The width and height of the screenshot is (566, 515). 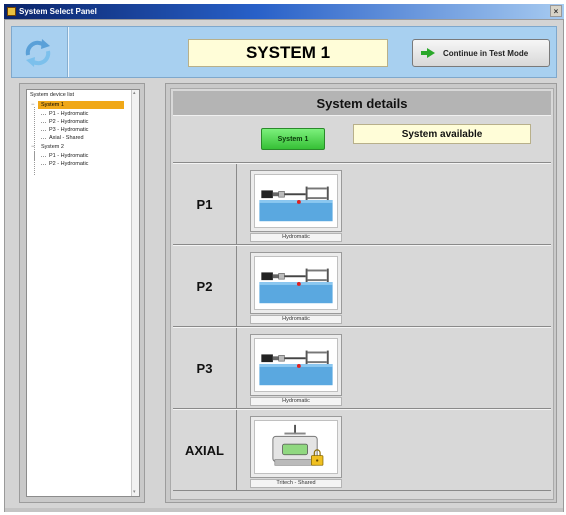 I want to click on tree-item-p2: P2 - Hydromatic, so click(x=68, y=122).